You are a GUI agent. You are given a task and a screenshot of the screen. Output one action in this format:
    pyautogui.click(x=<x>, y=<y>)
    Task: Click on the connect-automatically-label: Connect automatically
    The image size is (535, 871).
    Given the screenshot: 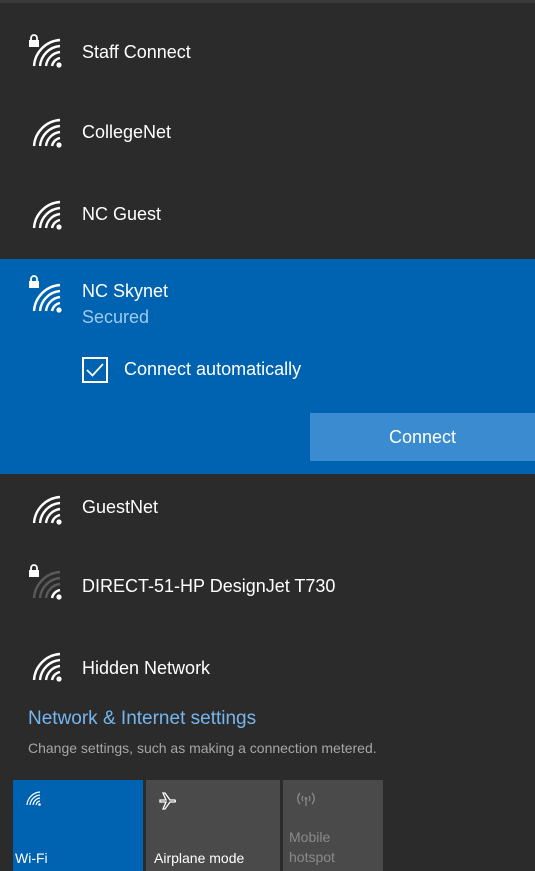 What is the action you would take?
    pyautogui.click(x=213, y=369)
    